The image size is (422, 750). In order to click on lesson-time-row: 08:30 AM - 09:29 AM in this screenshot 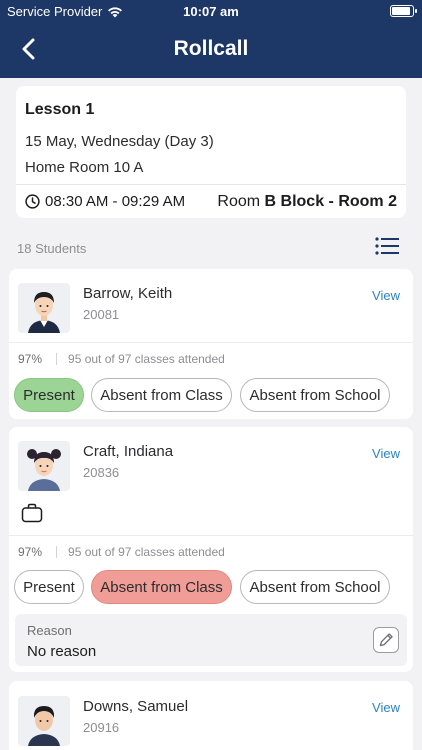, I will do `click(105, 201)`.